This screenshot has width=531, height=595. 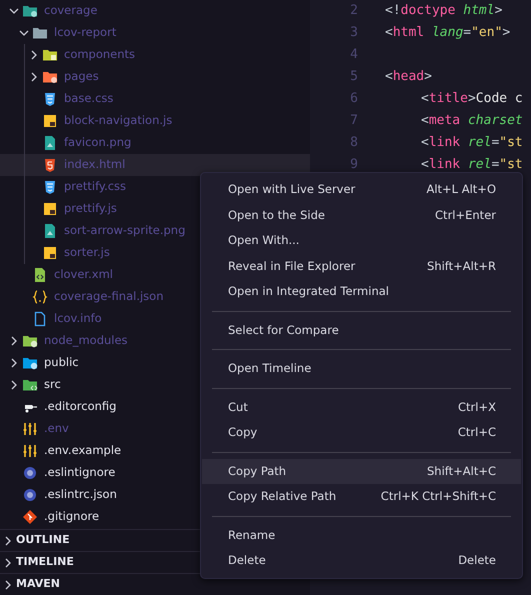 I want to click on line-number: 5, so click(x=353, y=77).